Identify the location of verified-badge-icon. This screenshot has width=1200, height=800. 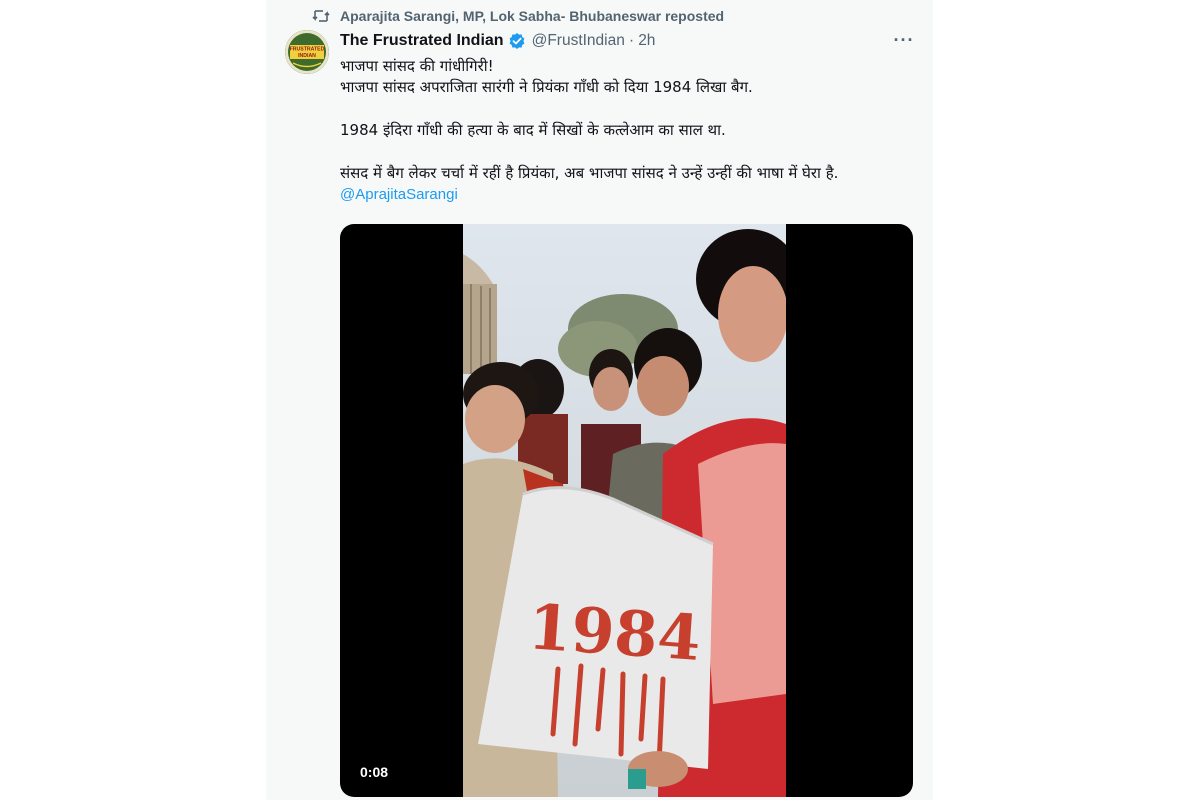
(517, 41).